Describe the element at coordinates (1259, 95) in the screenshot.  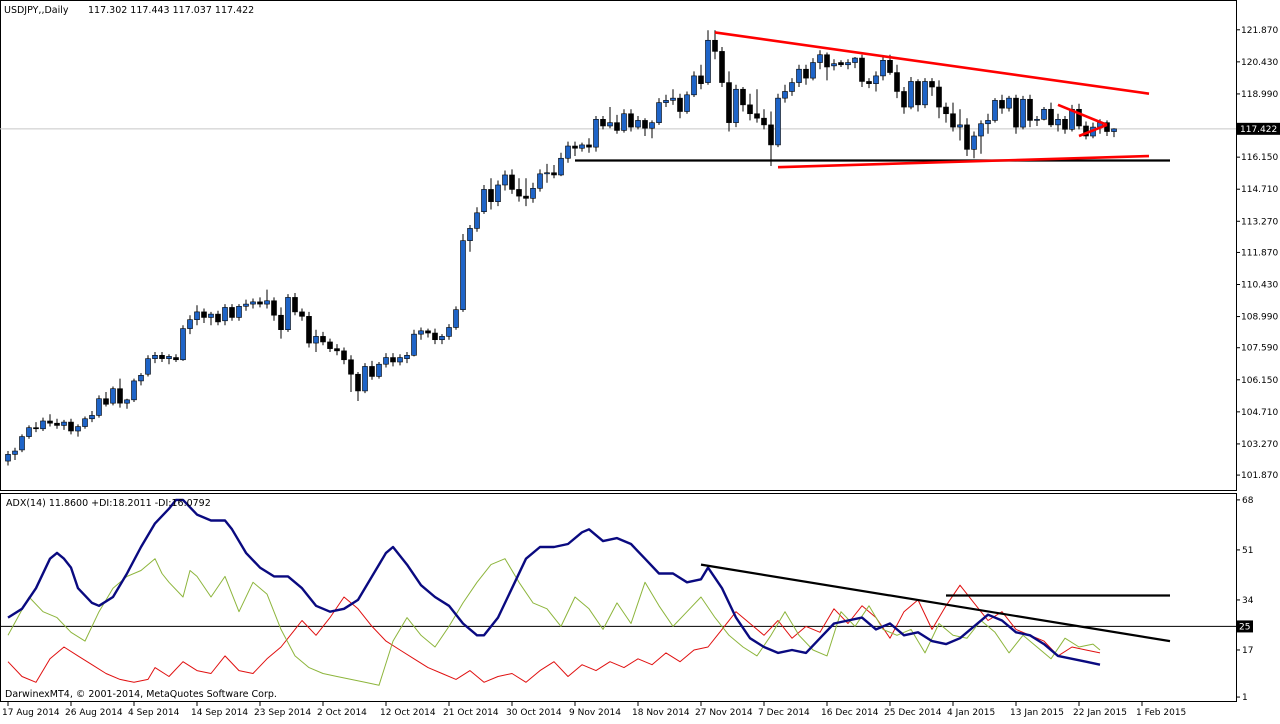
I see `price-tick-label: 118.990` at that location.